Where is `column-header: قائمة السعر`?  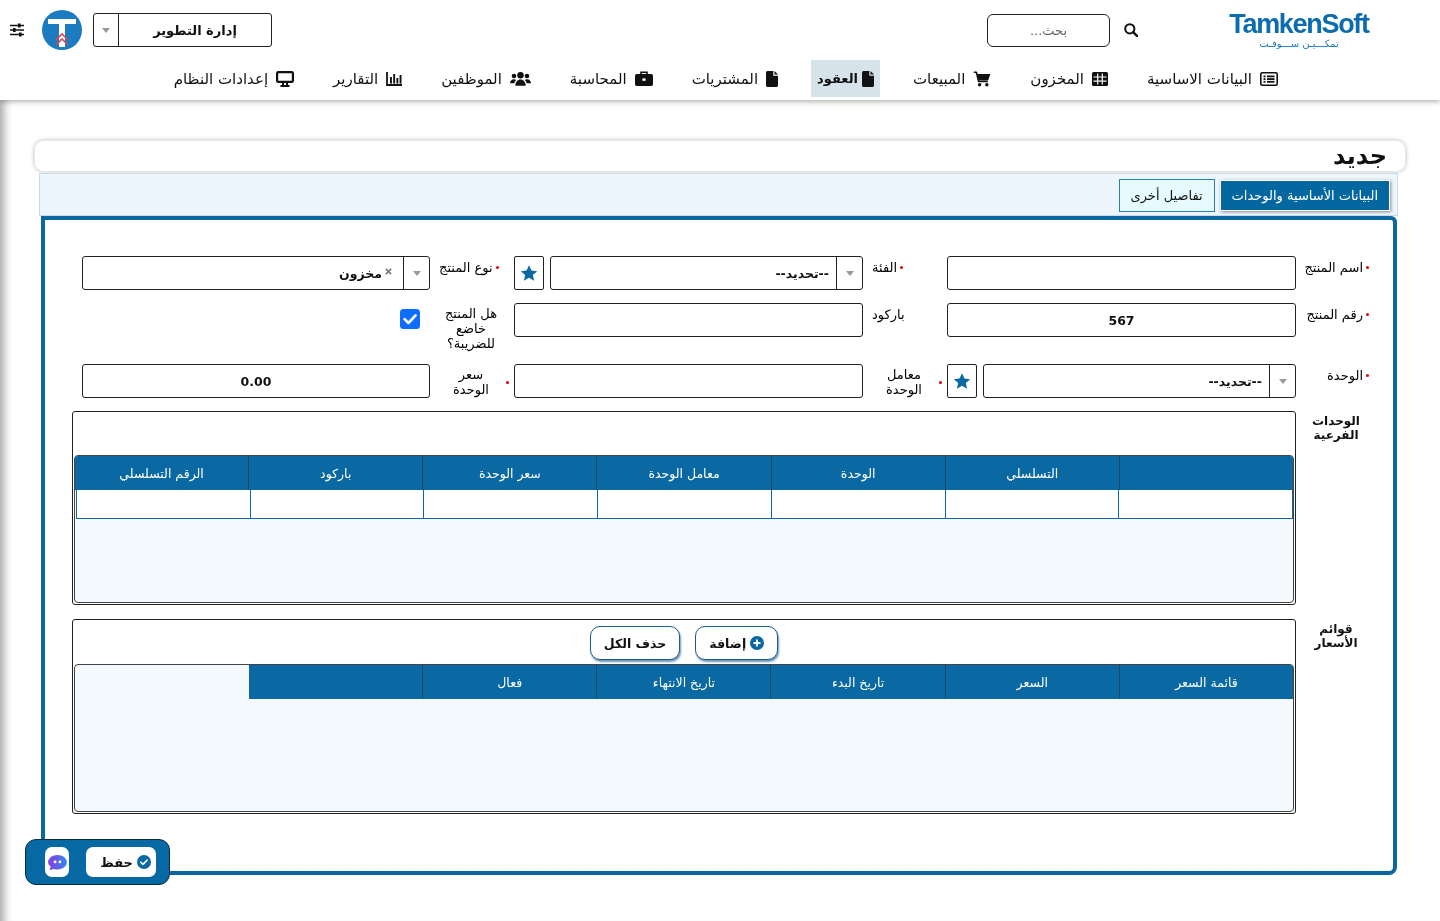
column-header: قائمة السعر is located at coordinates (1205, 682).